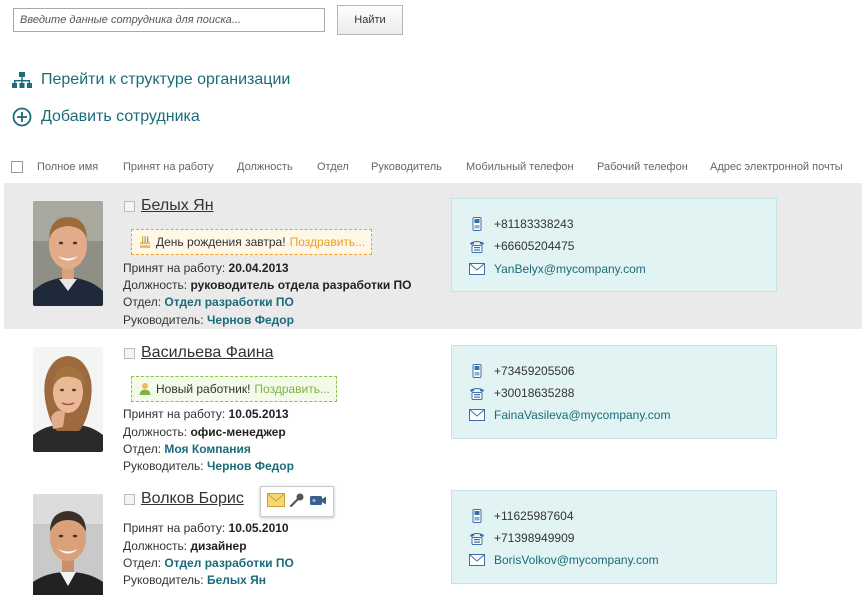  Describe the element at coordinates (576, 560) in the screenshot. I see `email-link: BorisVolkov@mycompany.com` at that location.